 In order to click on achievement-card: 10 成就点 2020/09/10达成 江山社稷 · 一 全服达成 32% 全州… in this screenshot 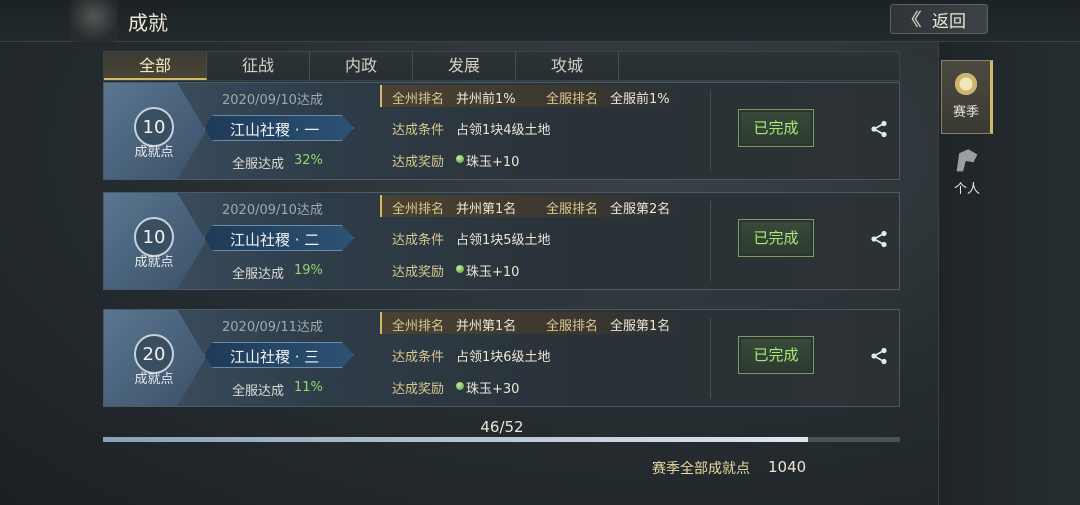, I will do `click(501, 131)`.